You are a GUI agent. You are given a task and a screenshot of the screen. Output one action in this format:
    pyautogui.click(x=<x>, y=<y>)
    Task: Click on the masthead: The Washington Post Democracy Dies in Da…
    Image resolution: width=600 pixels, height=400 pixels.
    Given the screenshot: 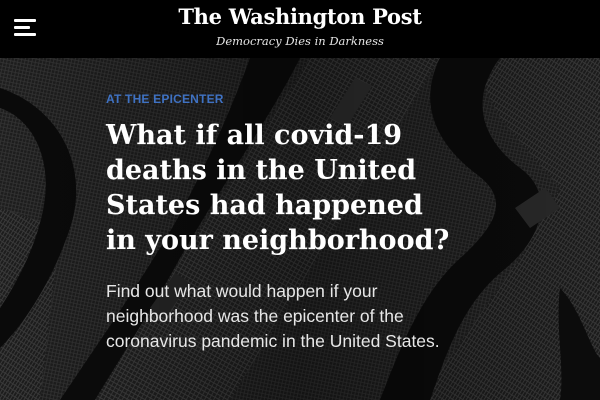 What is the action you would take?
    pyautogui.click(x=300, y=25)
    